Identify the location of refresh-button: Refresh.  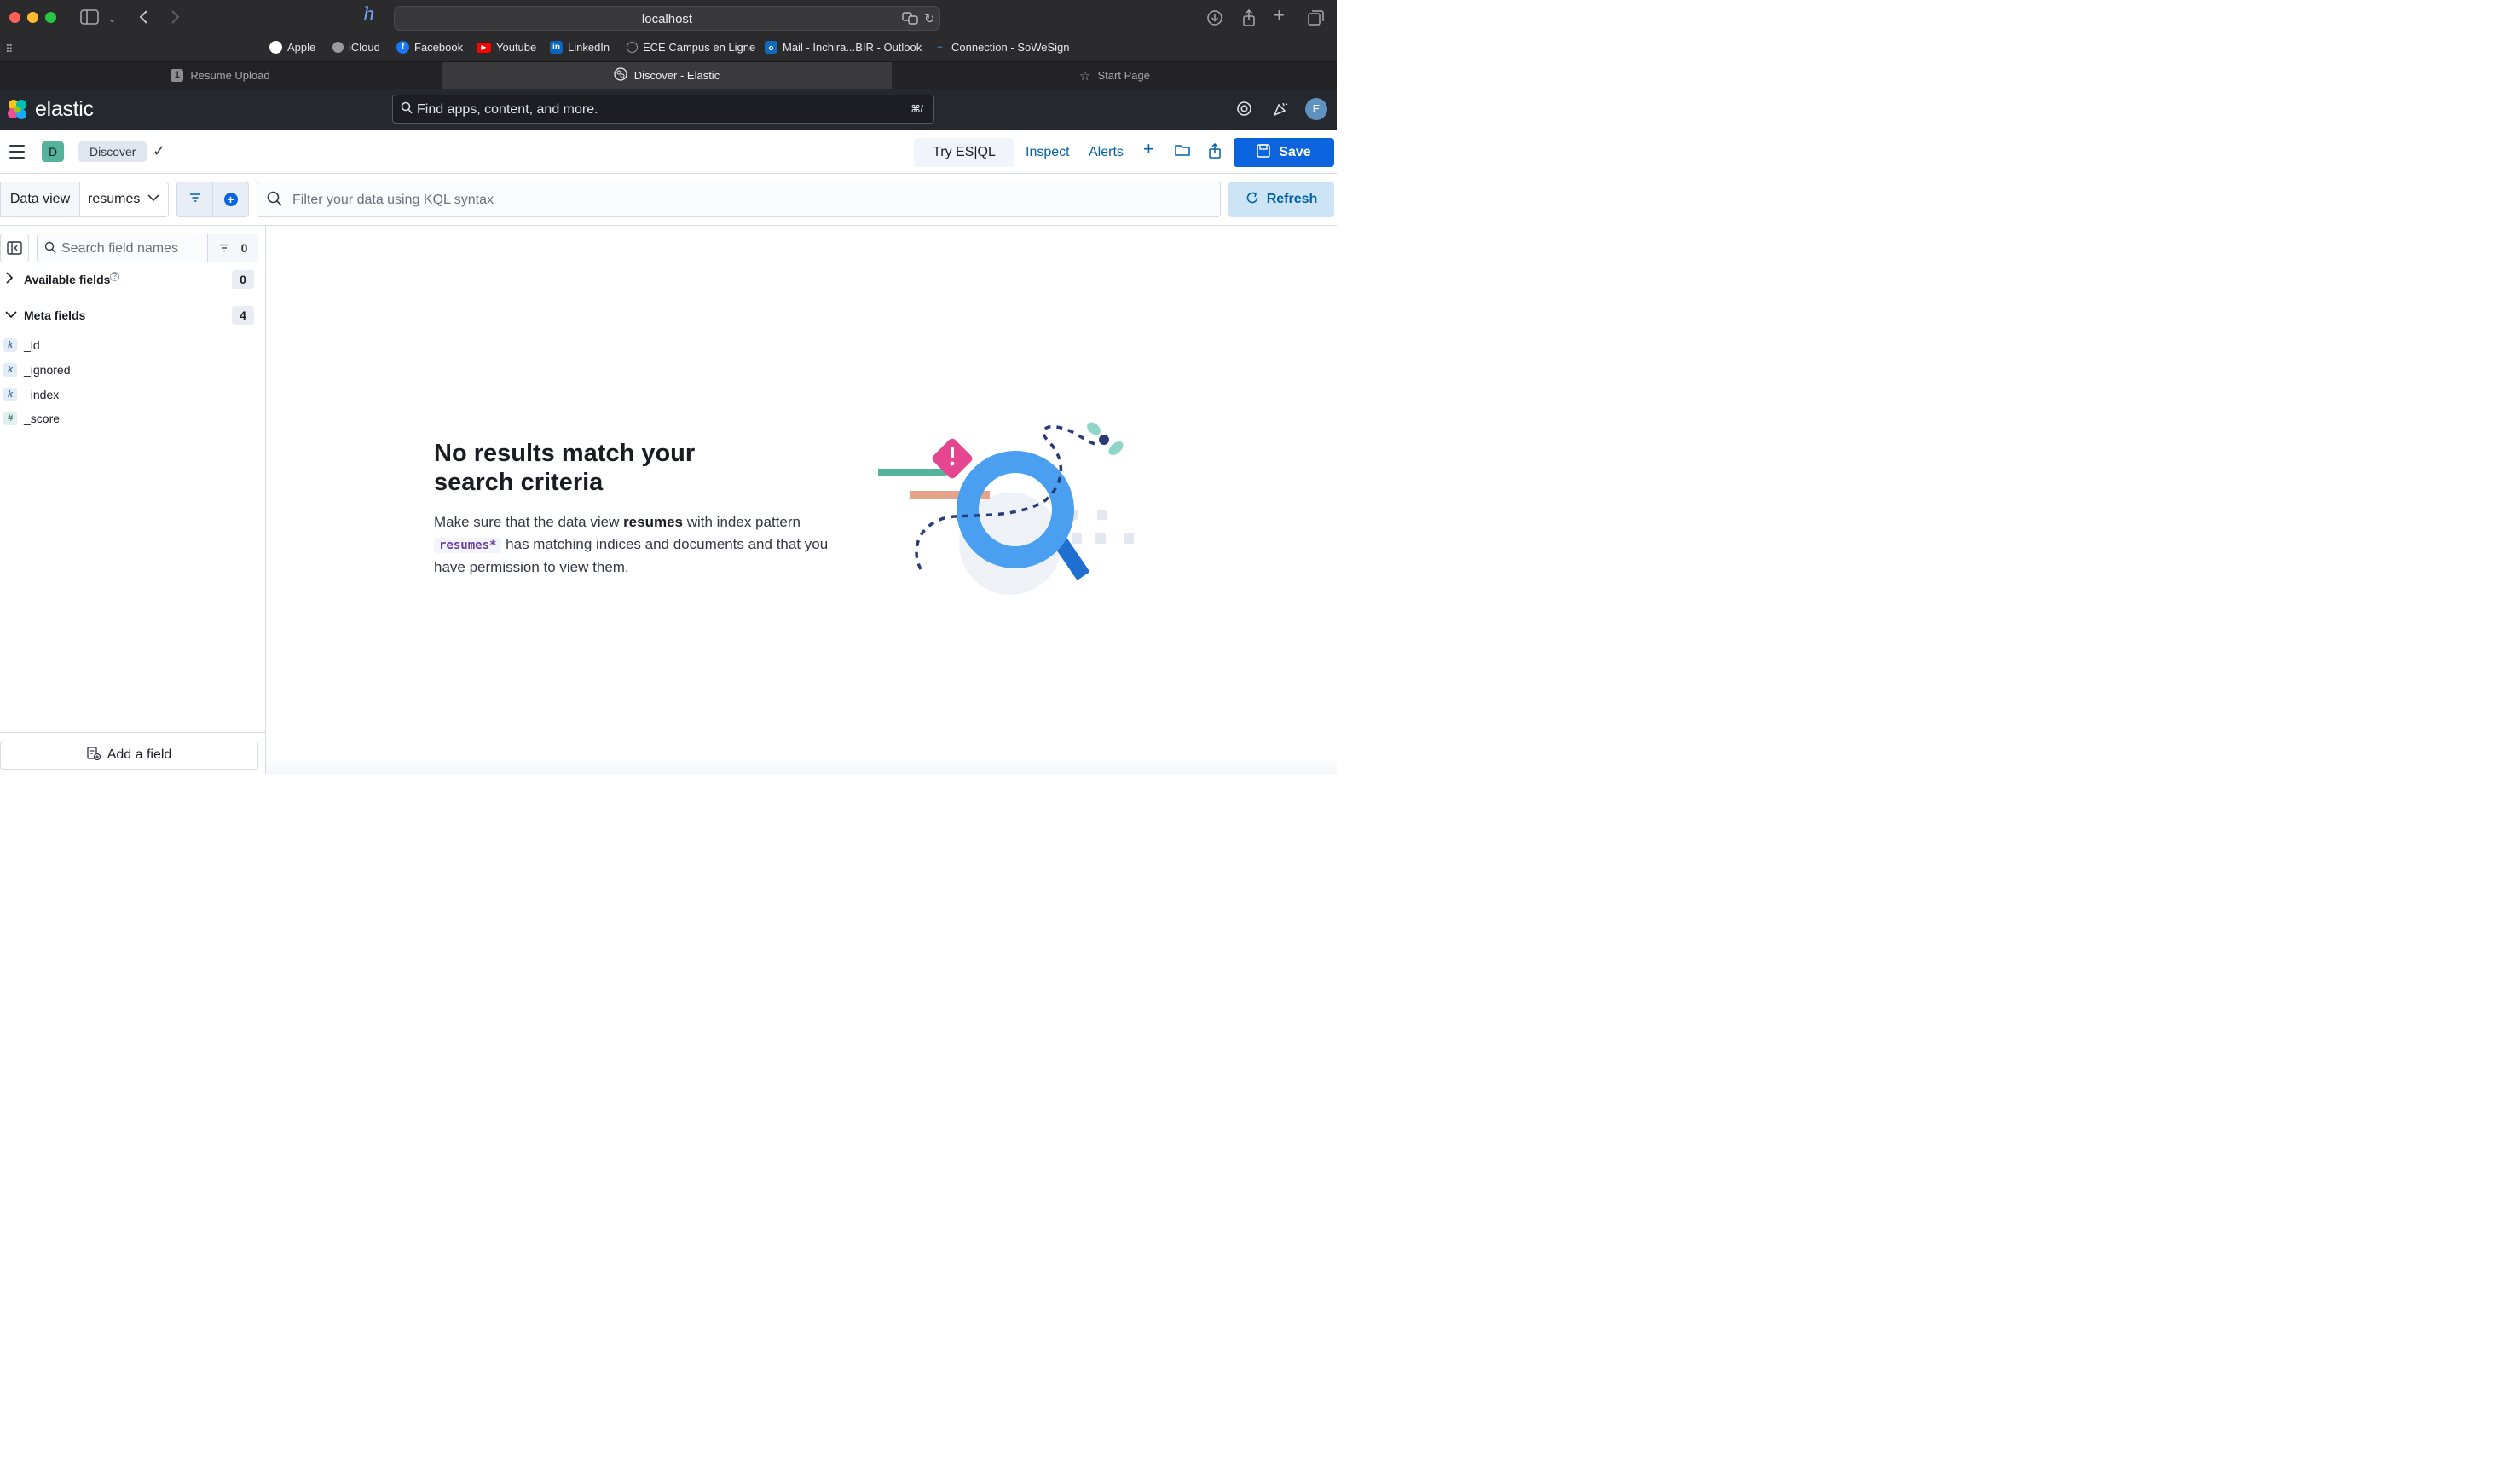
(1281, 199).